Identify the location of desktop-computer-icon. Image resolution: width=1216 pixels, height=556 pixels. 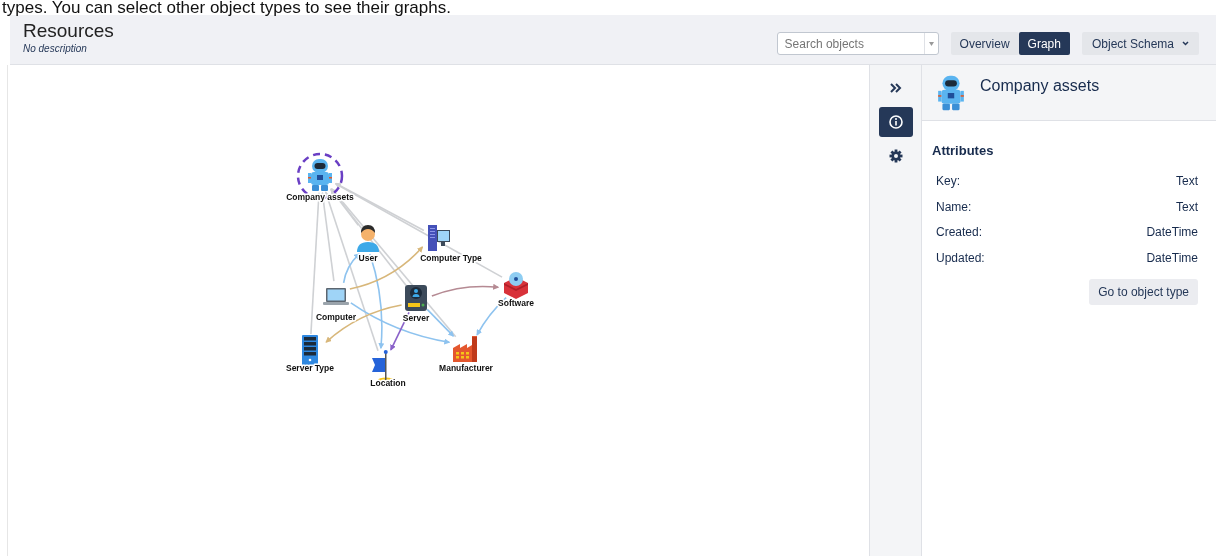
(439, 238).